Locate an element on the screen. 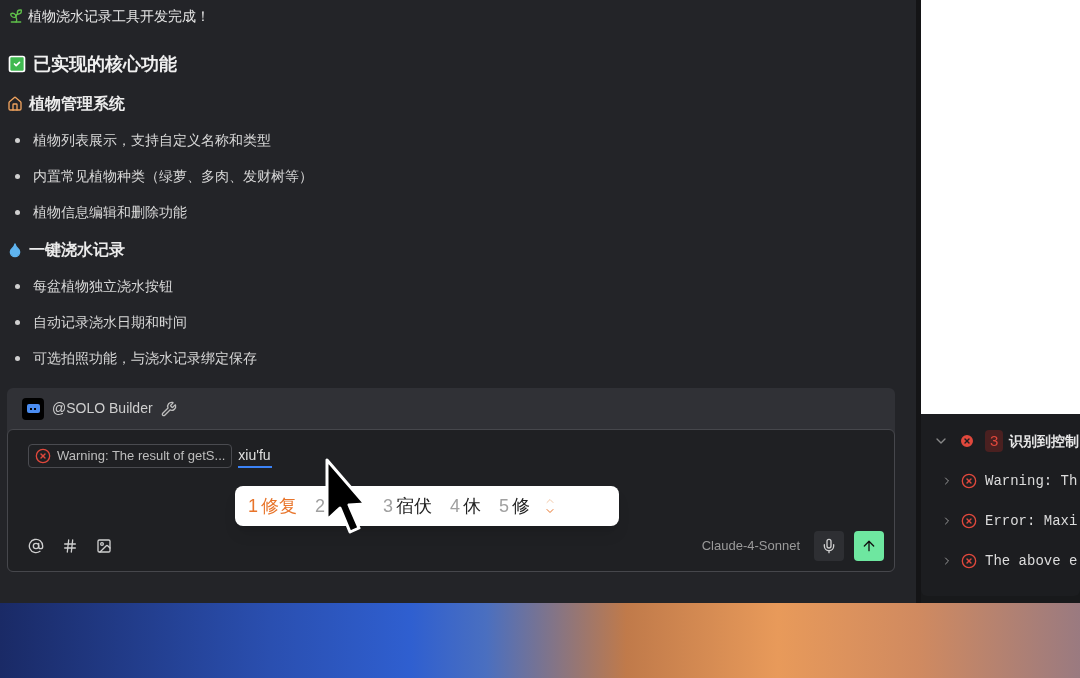 The height and width of the screenshot is (678, 1080). list-item: 植物列表展示，支持自定义名称和类型 is located at coordinates (152, 140).